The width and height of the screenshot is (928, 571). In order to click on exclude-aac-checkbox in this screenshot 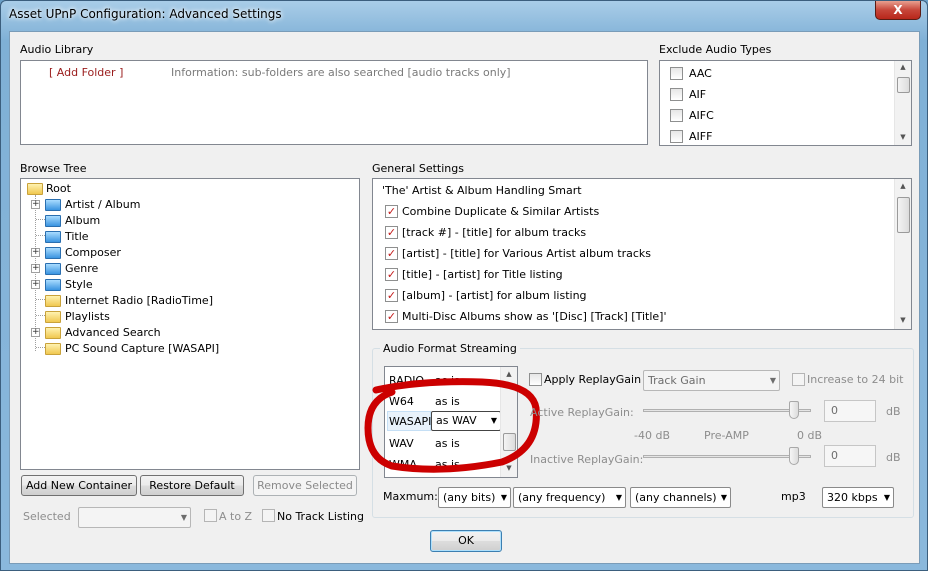, I will do `click(676, 73)`.